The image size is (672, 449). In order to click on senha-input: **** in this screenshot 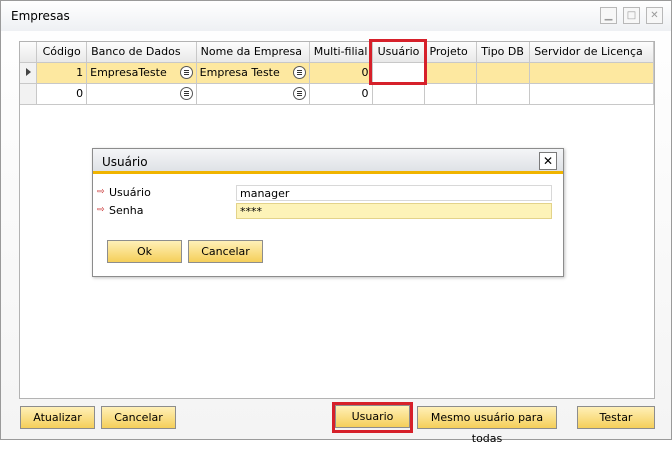, I will do `click(394, 211)`.